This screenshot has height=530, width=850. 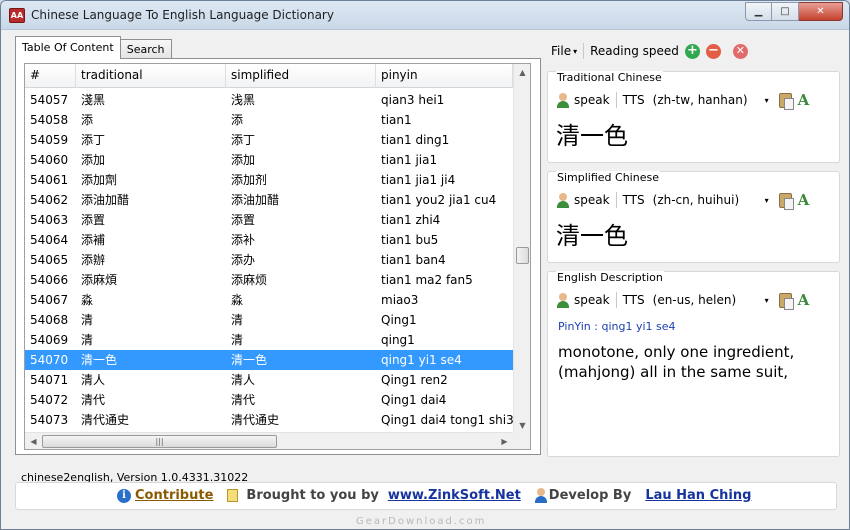 I want to click on row-traditional: 清代通史, so click(x=105, y=420).